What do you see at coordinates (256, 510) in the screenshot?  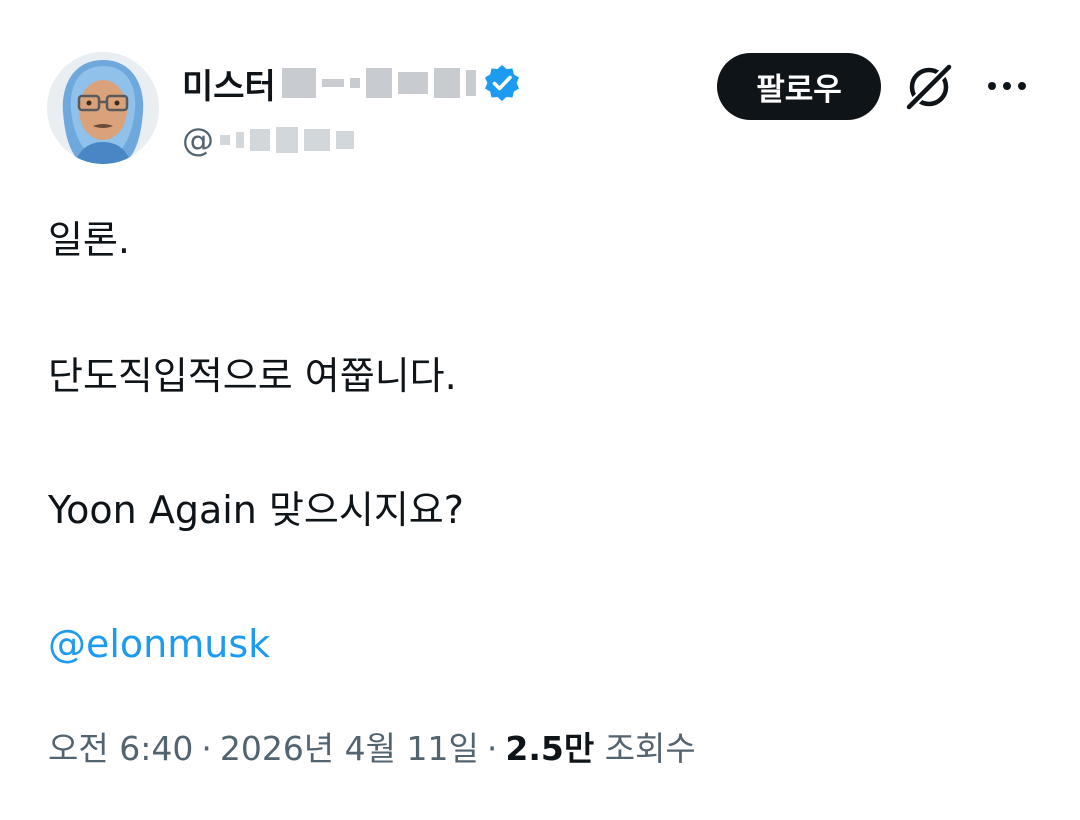 I see `tweet-text-line-3: Yoon Again 맞으시지요?` at bounding box center [256, 510].